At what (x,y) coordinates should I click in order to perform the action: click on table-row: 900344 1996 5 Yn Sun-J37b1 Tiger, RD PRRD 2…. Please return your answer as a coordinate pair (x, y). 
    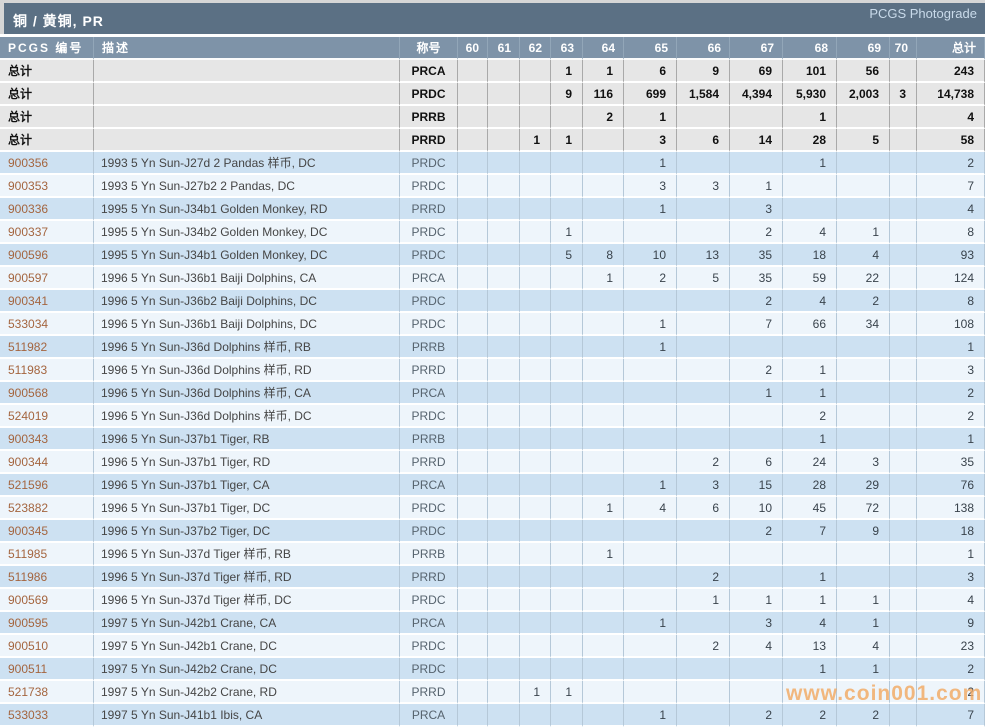
    Looking at the image, I should click on (492, 462).